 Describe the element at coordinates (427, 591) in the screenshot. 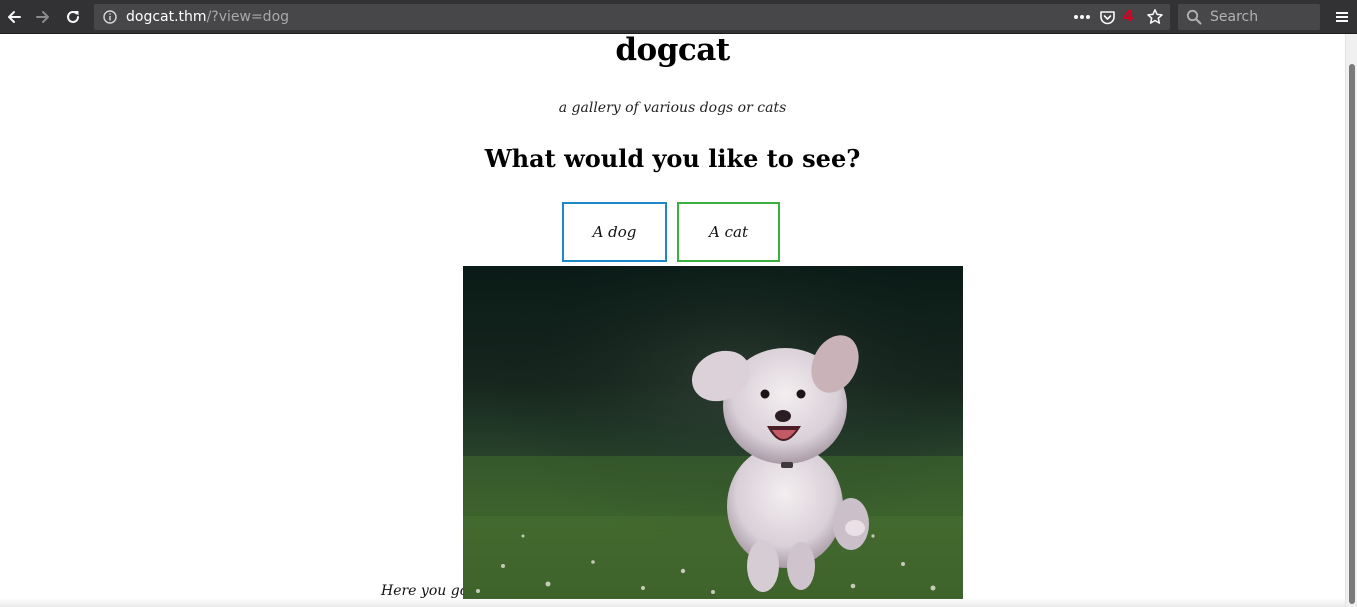

I see `caption-text: Here you go!` at that location.